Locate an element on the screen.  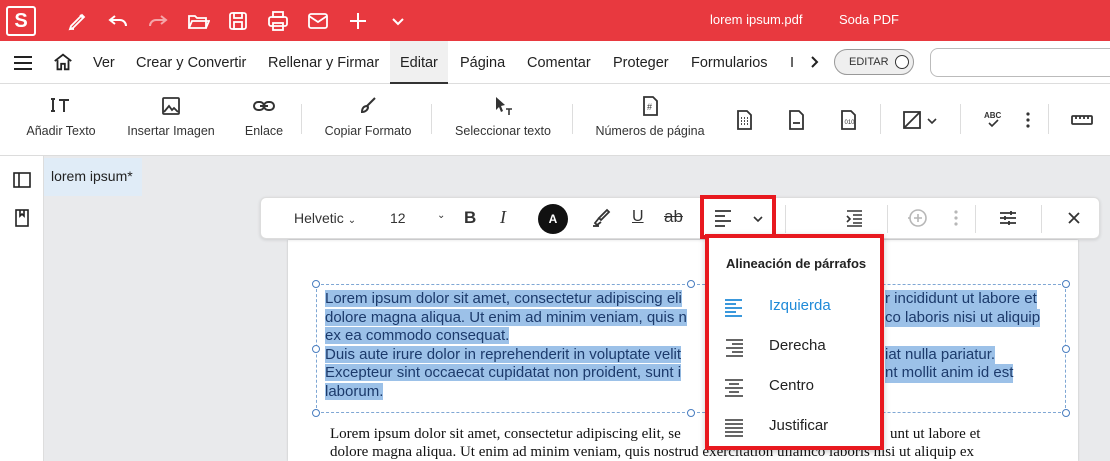
link-button: Enlace is located at coordinates (264, 116).